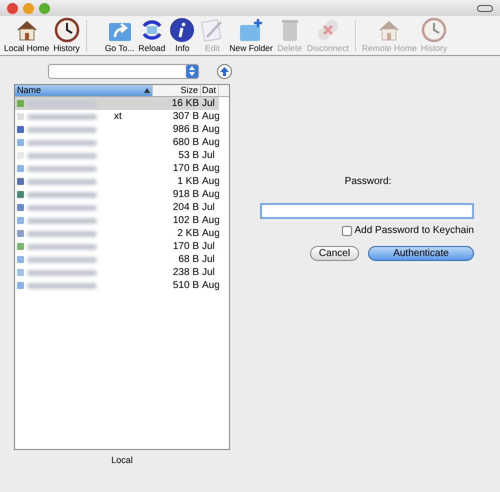 The image size is (500, 492). Describe the element at coordinates (117, 220) in the screenshot. I see `file-row: 102 B Aug` at that location.